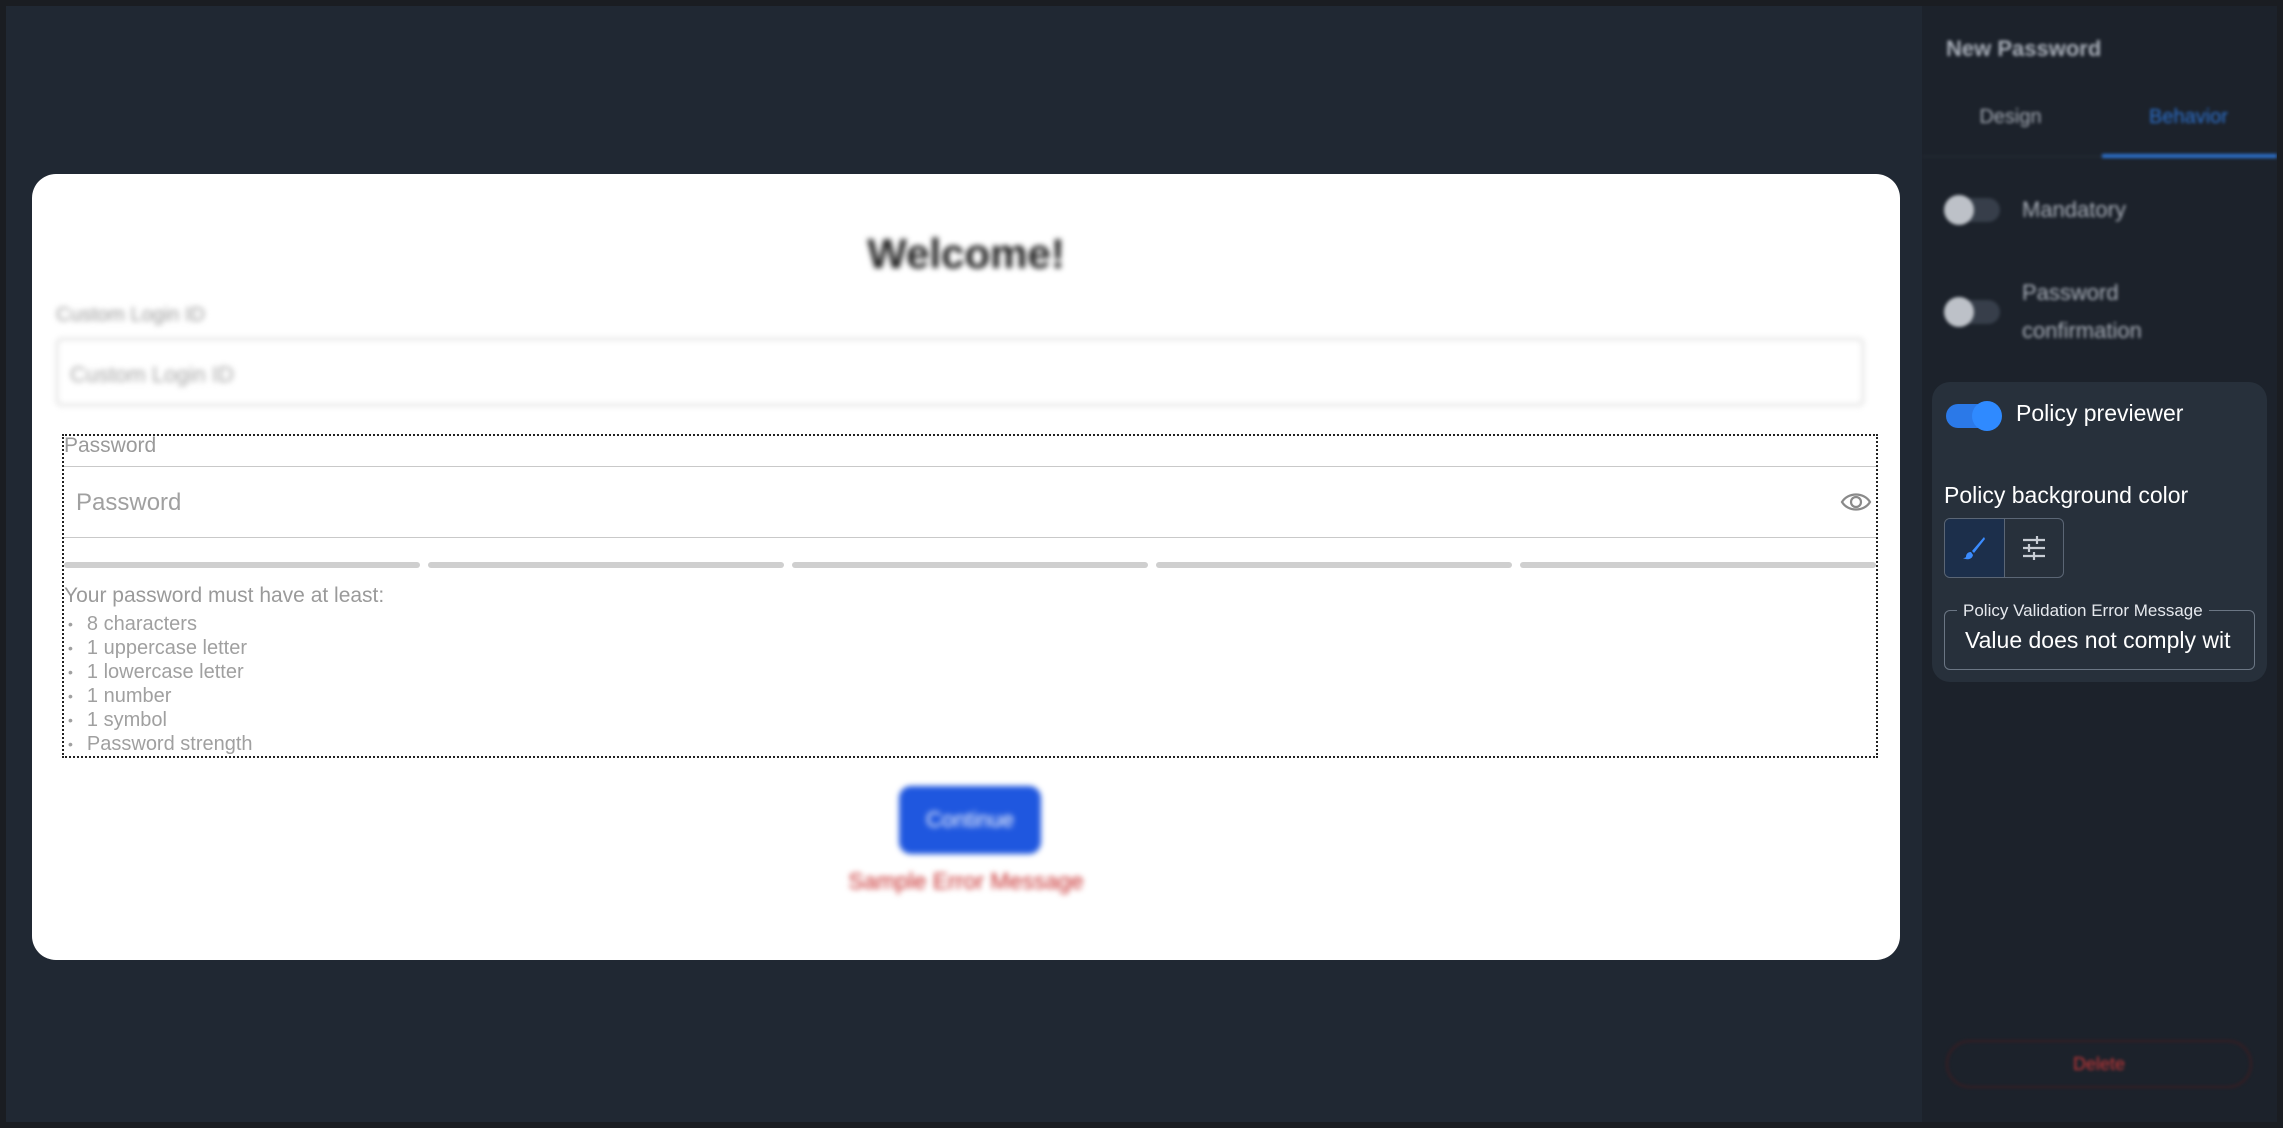 The image size is (2283, 1128). What do you see at coordinates (2100, 413) in the screenshot?
I see `policy-previewer-label: Policy previewer` at bounding box center [2100, 413].